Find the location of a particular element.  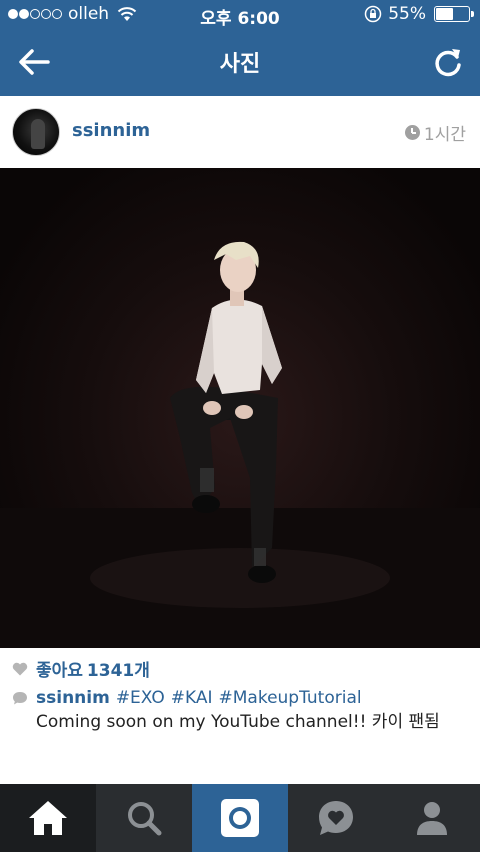

camera-icon is located at coordinates (240, 818).